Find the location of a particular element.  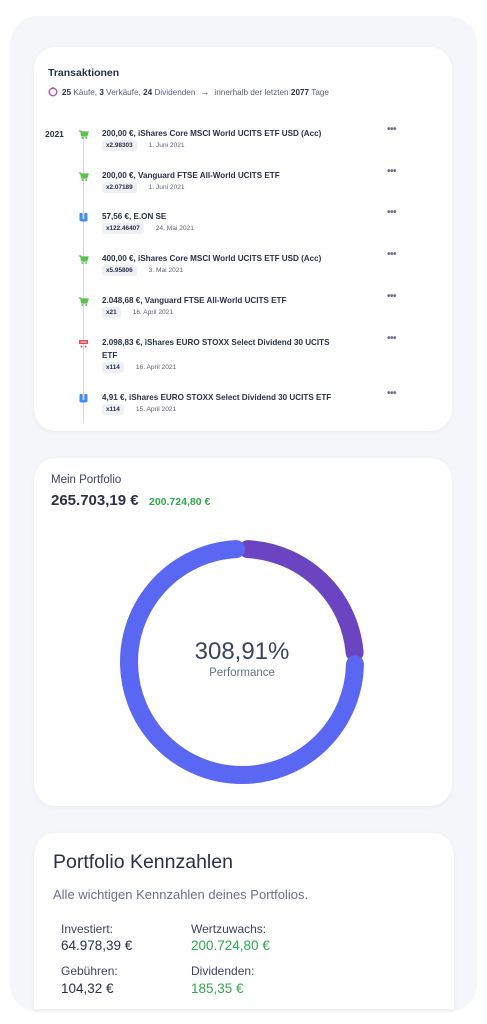

arrow-right-icon: → is located at coordinates (205, 92).